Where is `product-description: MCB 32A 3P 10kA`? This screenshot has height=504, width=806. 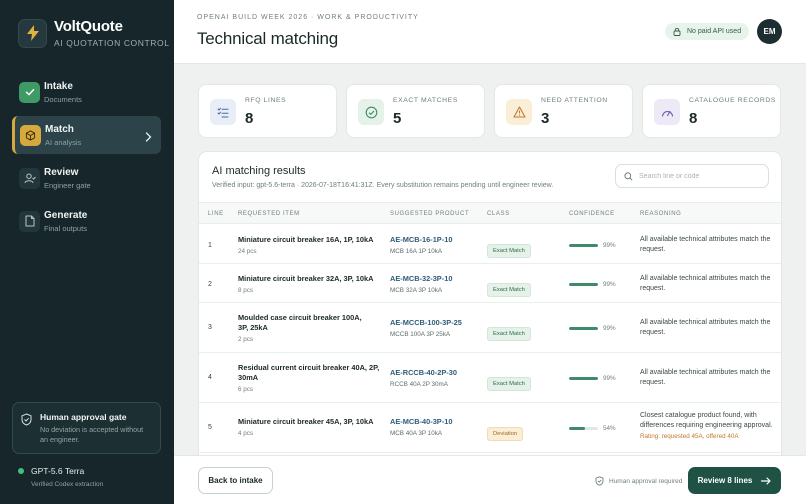
product-description: MCB 32A 3P 10kA is located at coordinates (416, 290).